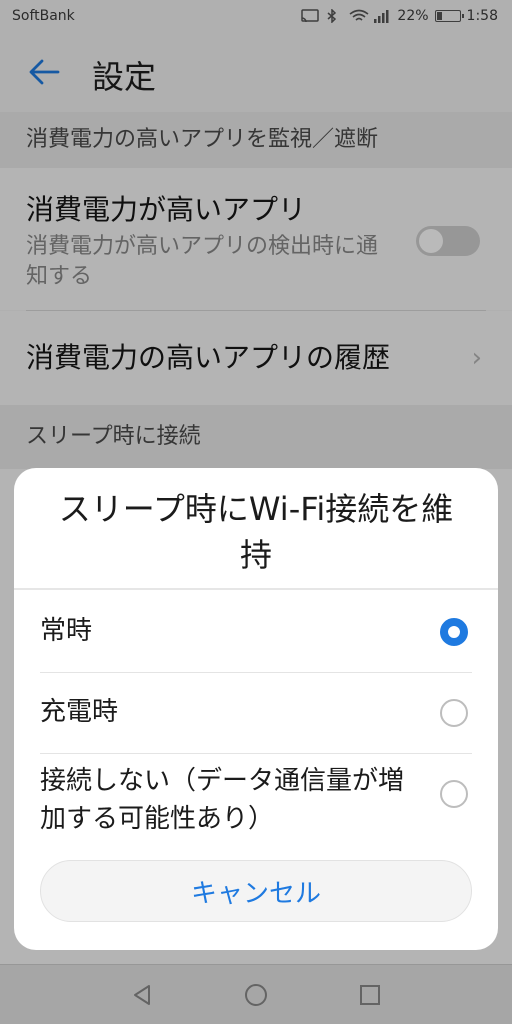  What do you see at coordinates (256, 632) in the screenshot?
I see `option-always: 常時` at bounding box center [256, 632].